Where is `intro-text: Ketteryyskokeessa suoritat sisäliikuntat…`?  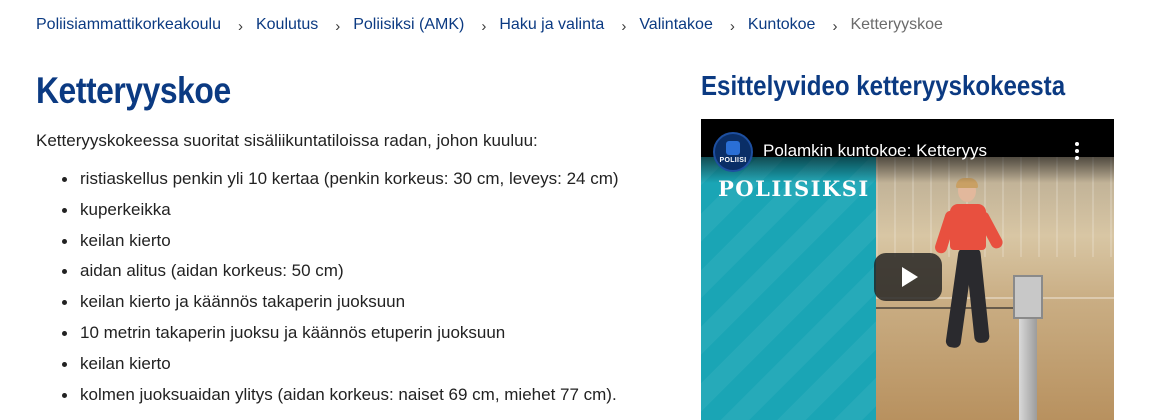
intro-text: Ketteryyskokeessa suoritat sisäliikuntat… is located at coordinates (287, 140).